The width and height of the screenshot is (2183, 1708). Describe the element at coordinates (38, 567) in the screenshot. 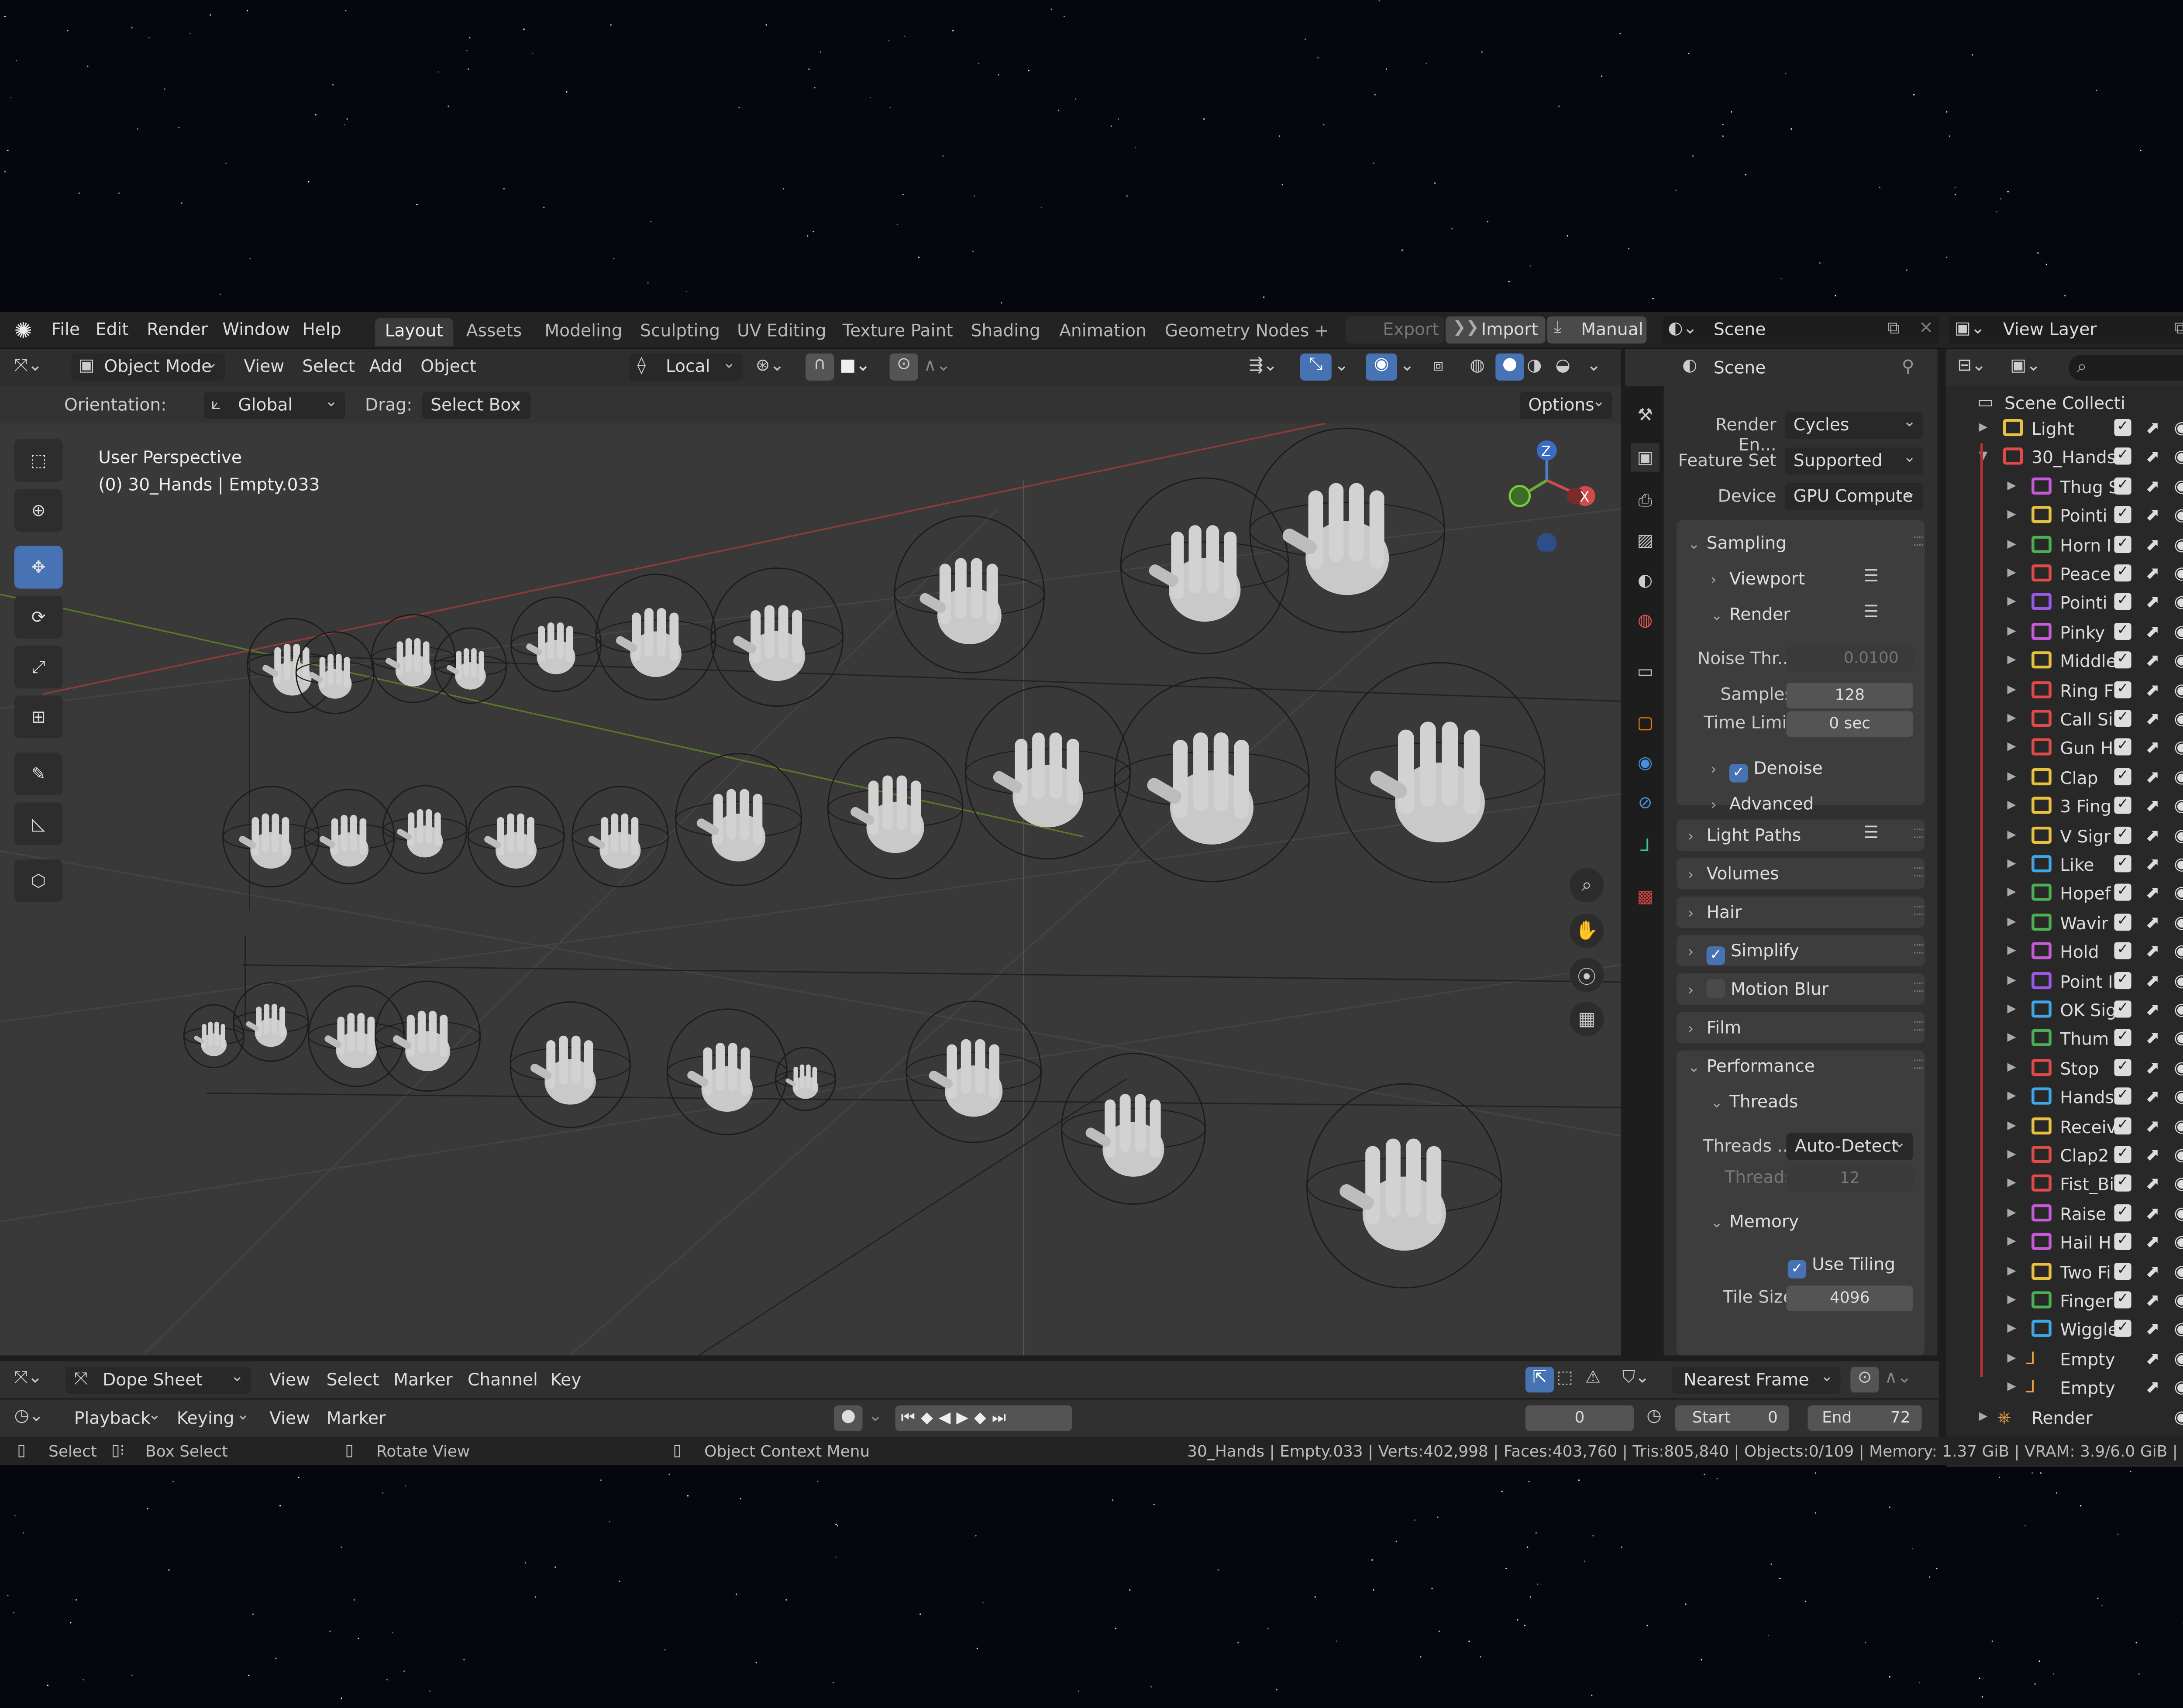

I see `move-tool: ✥` at that location.